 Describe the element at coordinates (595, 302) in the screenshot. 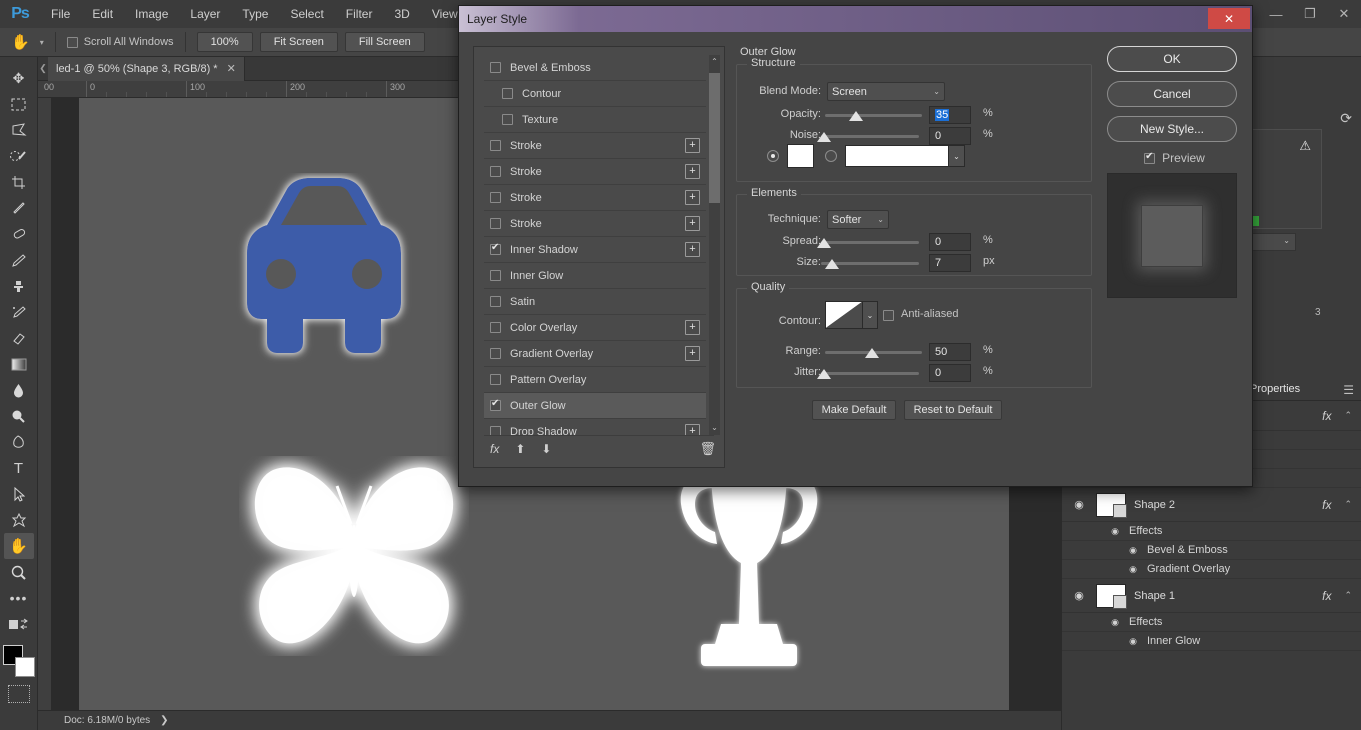

I see `effect-item-satin: Satin` at that location.